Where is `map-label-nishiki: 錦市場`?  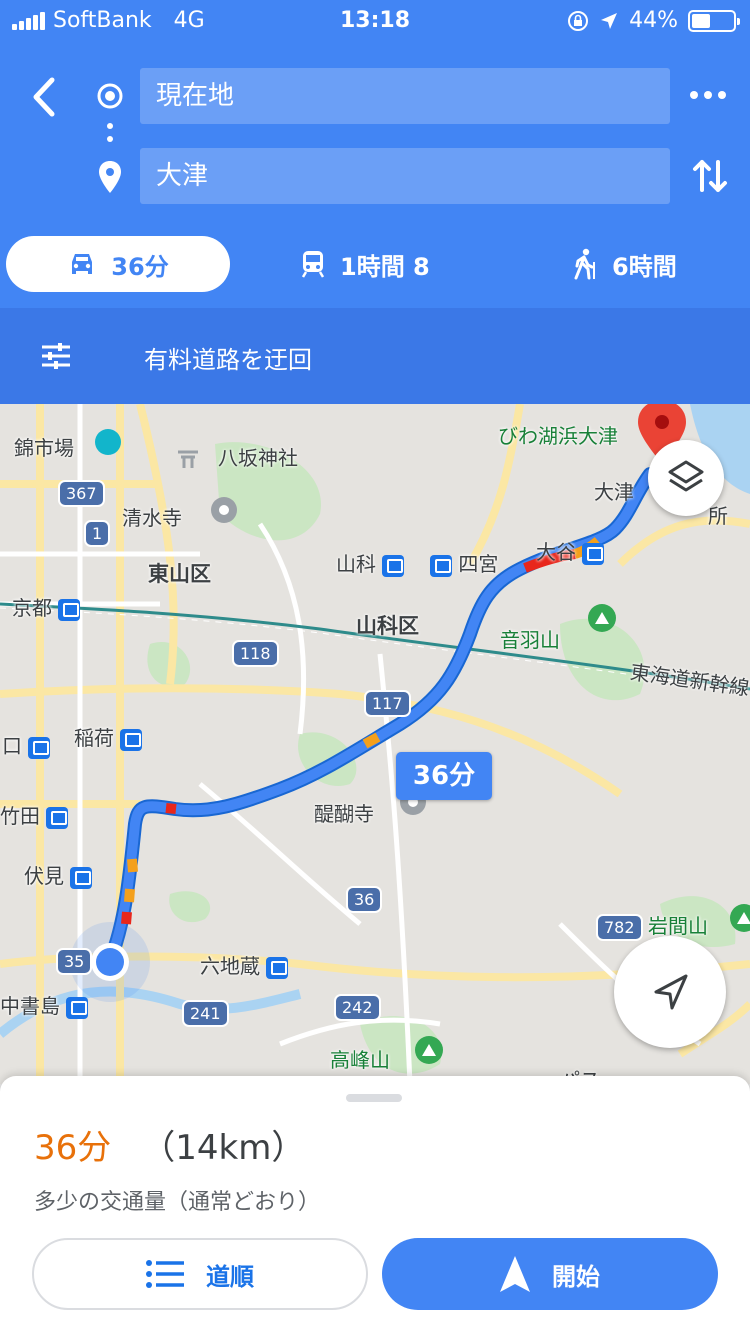 map-label-nishiki: 錦市場 is located at coordinates (44, 448).